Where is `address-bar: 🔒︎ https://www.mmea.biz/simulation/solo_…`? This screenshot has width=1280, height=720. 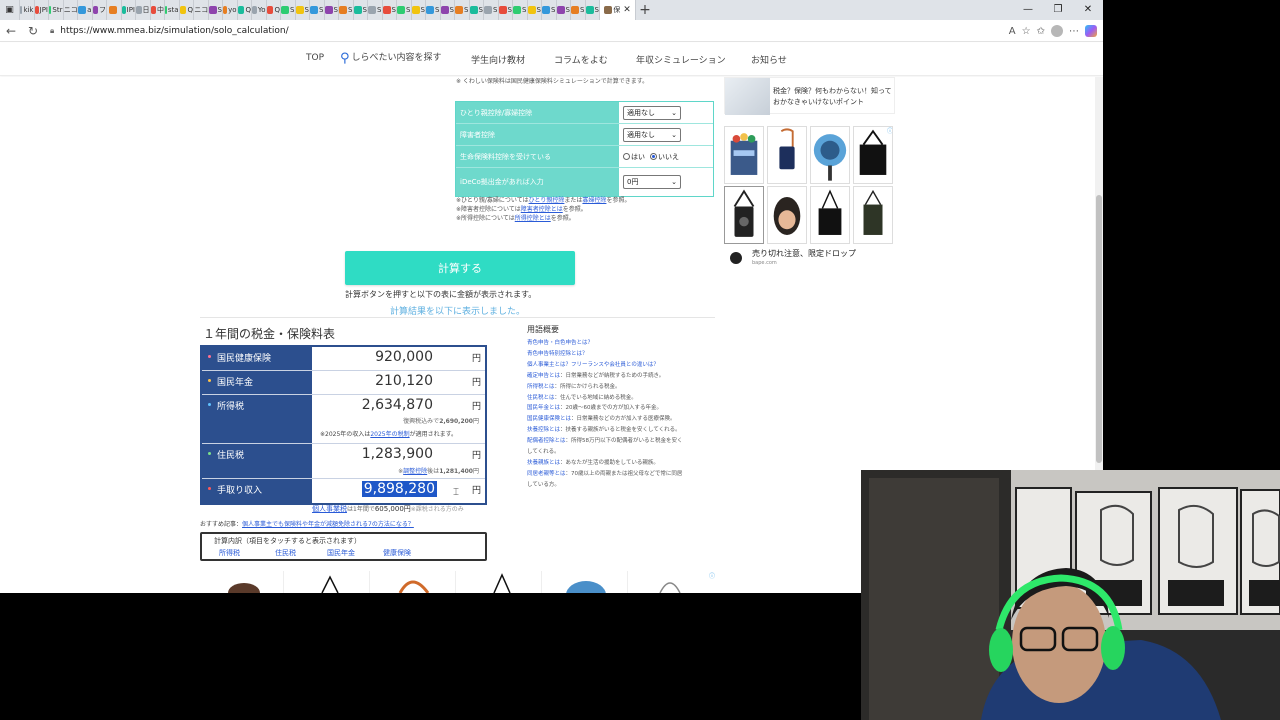
address-bar: 🔒︎ https://www.mmea.biz/simulation/solo_… is located at coordinates (507, 31).